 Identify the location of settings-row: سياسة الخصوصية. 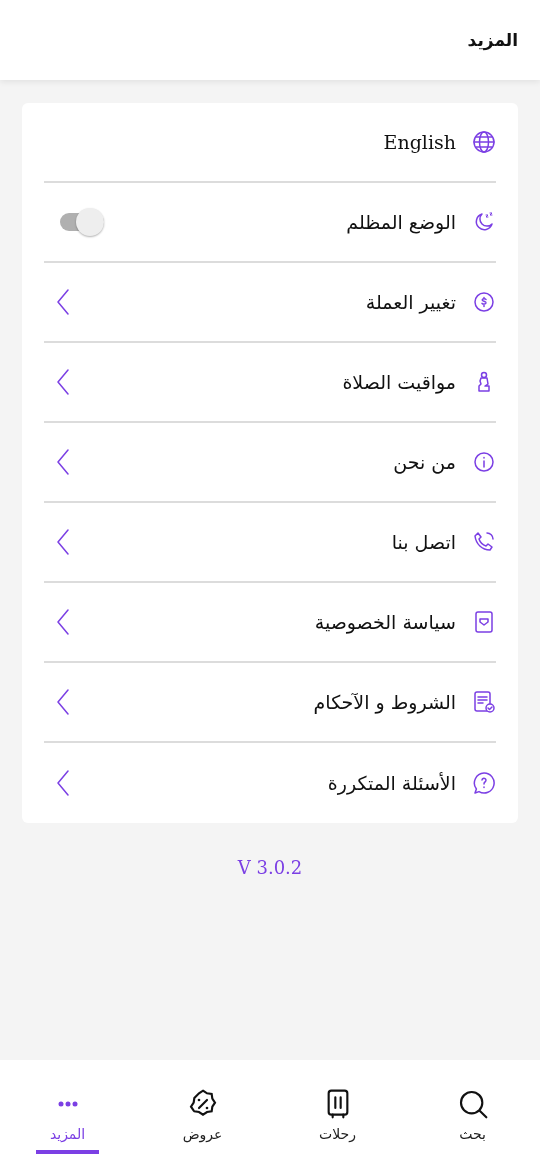
(270, 623).